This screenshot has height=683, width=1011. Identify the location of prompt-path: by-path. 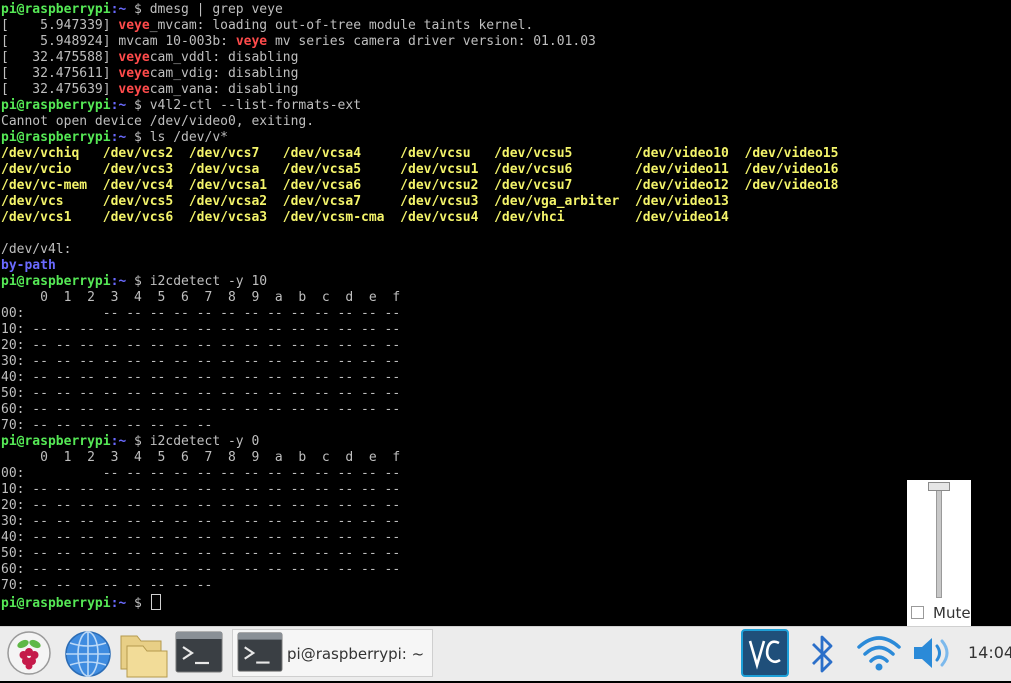
(28, 265).